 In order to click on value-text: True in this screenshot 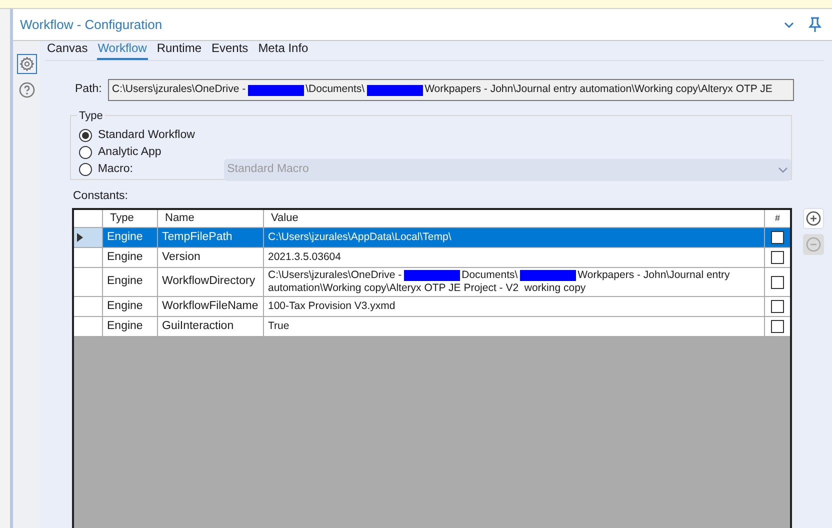, I will do `click(279, 326)`.